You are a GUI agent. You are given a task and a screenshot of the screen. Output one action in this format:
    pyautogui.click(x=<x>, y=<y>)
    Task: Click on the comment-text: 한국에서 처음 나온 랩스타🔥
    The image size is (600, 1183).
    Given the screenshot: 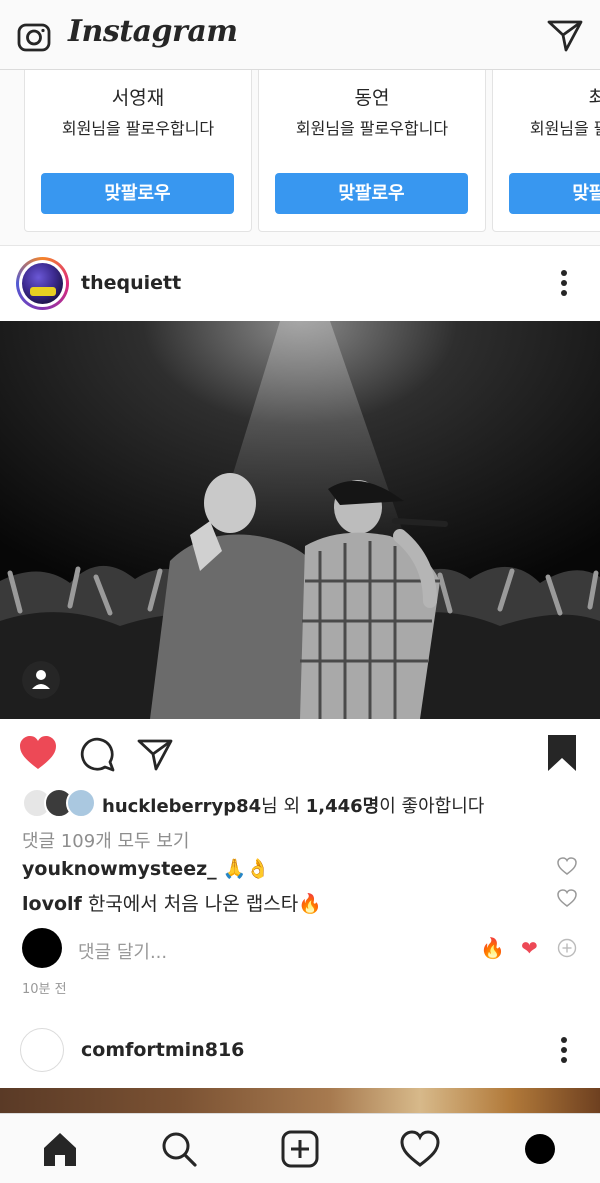 What is the action you would take?
    pyautogui.click(x=204, y=904)
    